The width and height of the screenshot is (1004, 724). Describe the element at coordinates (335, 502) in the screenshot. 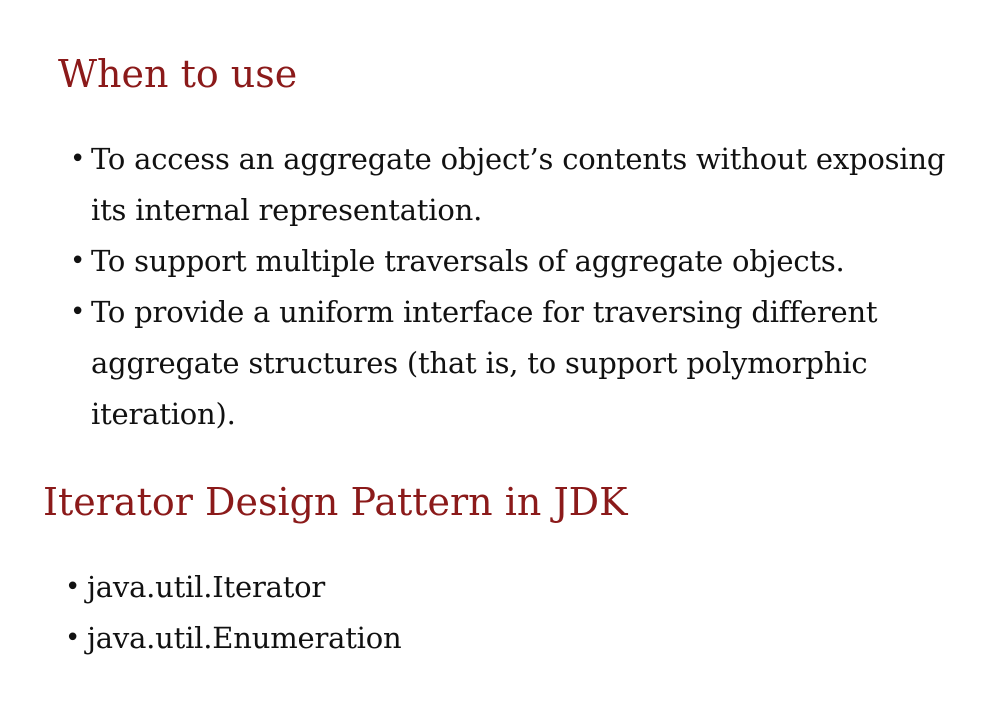

I see `jdk-heading: Iterator Design Pattern in JDK` at that location.